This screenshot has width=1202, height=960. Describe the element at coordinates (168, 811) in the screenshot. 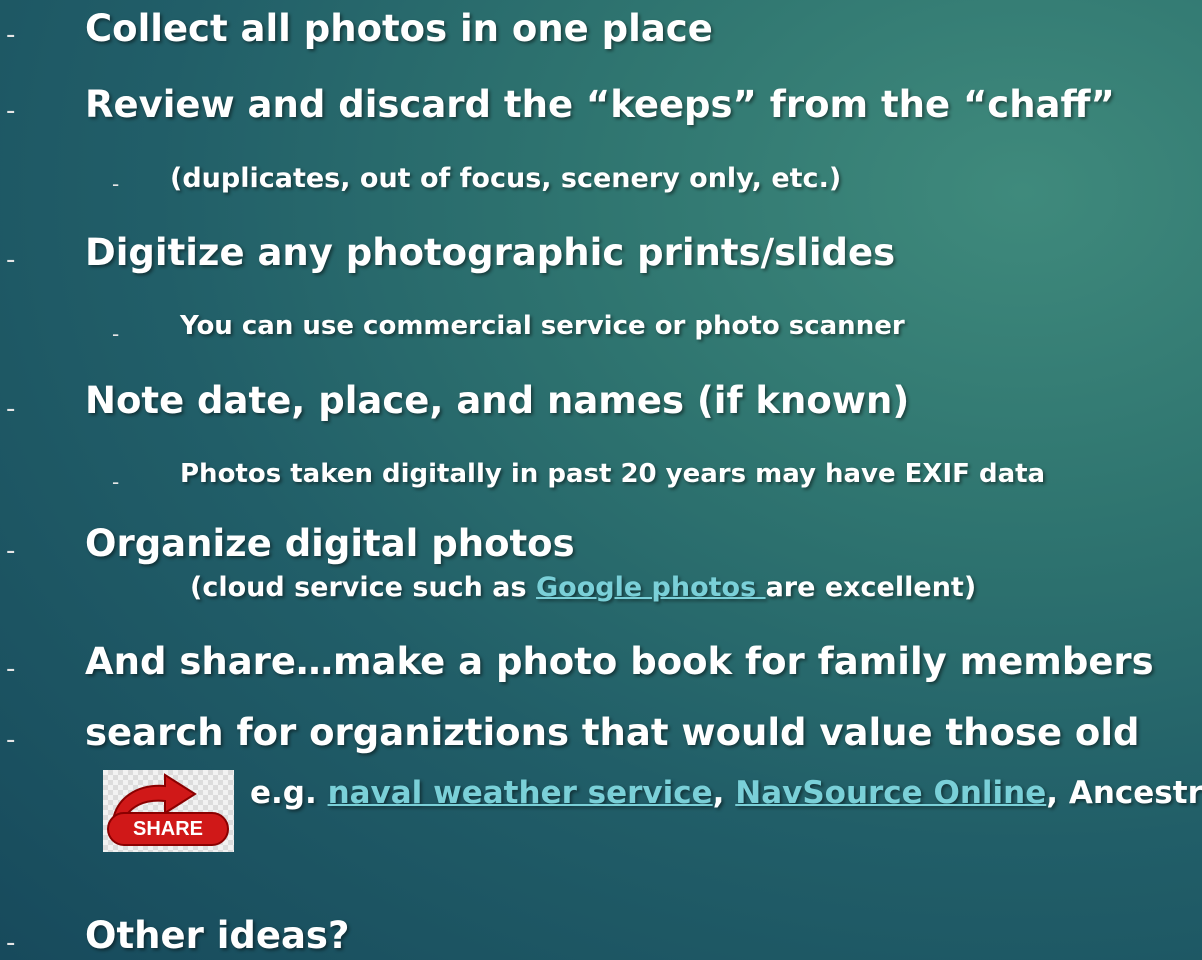

I see `share-image: SHARE` at that location.